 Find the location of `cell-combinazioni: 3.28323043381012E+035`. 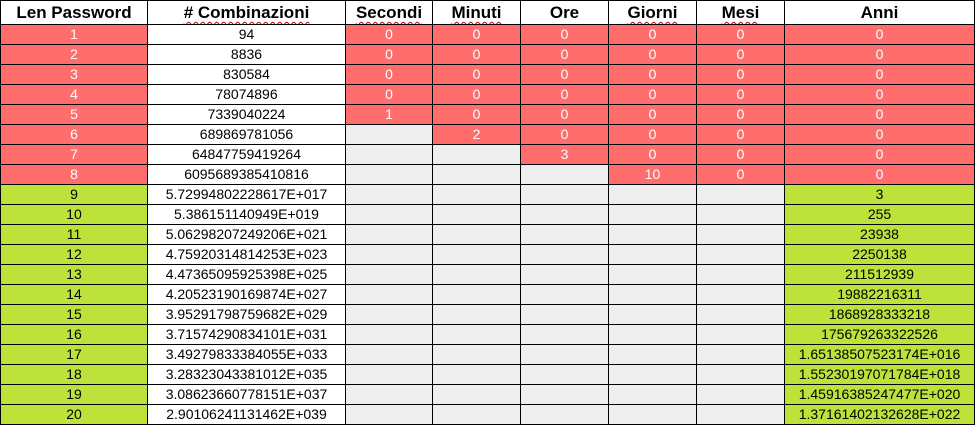

cell-combinazioni: 3.28323043381012E+035 is located at coordinates (246, 374).